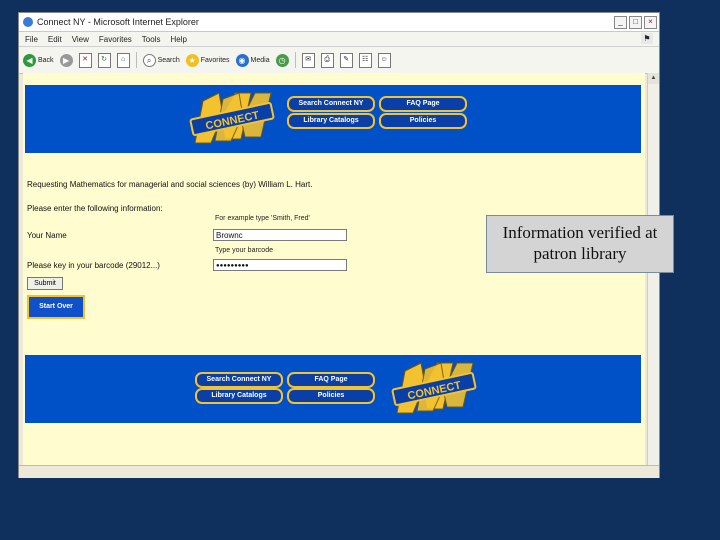 This screenshot has height=540, width=720. Describe the element at coordinates (46, 60) in the screenshot. I see `back-label: Back` at that location.